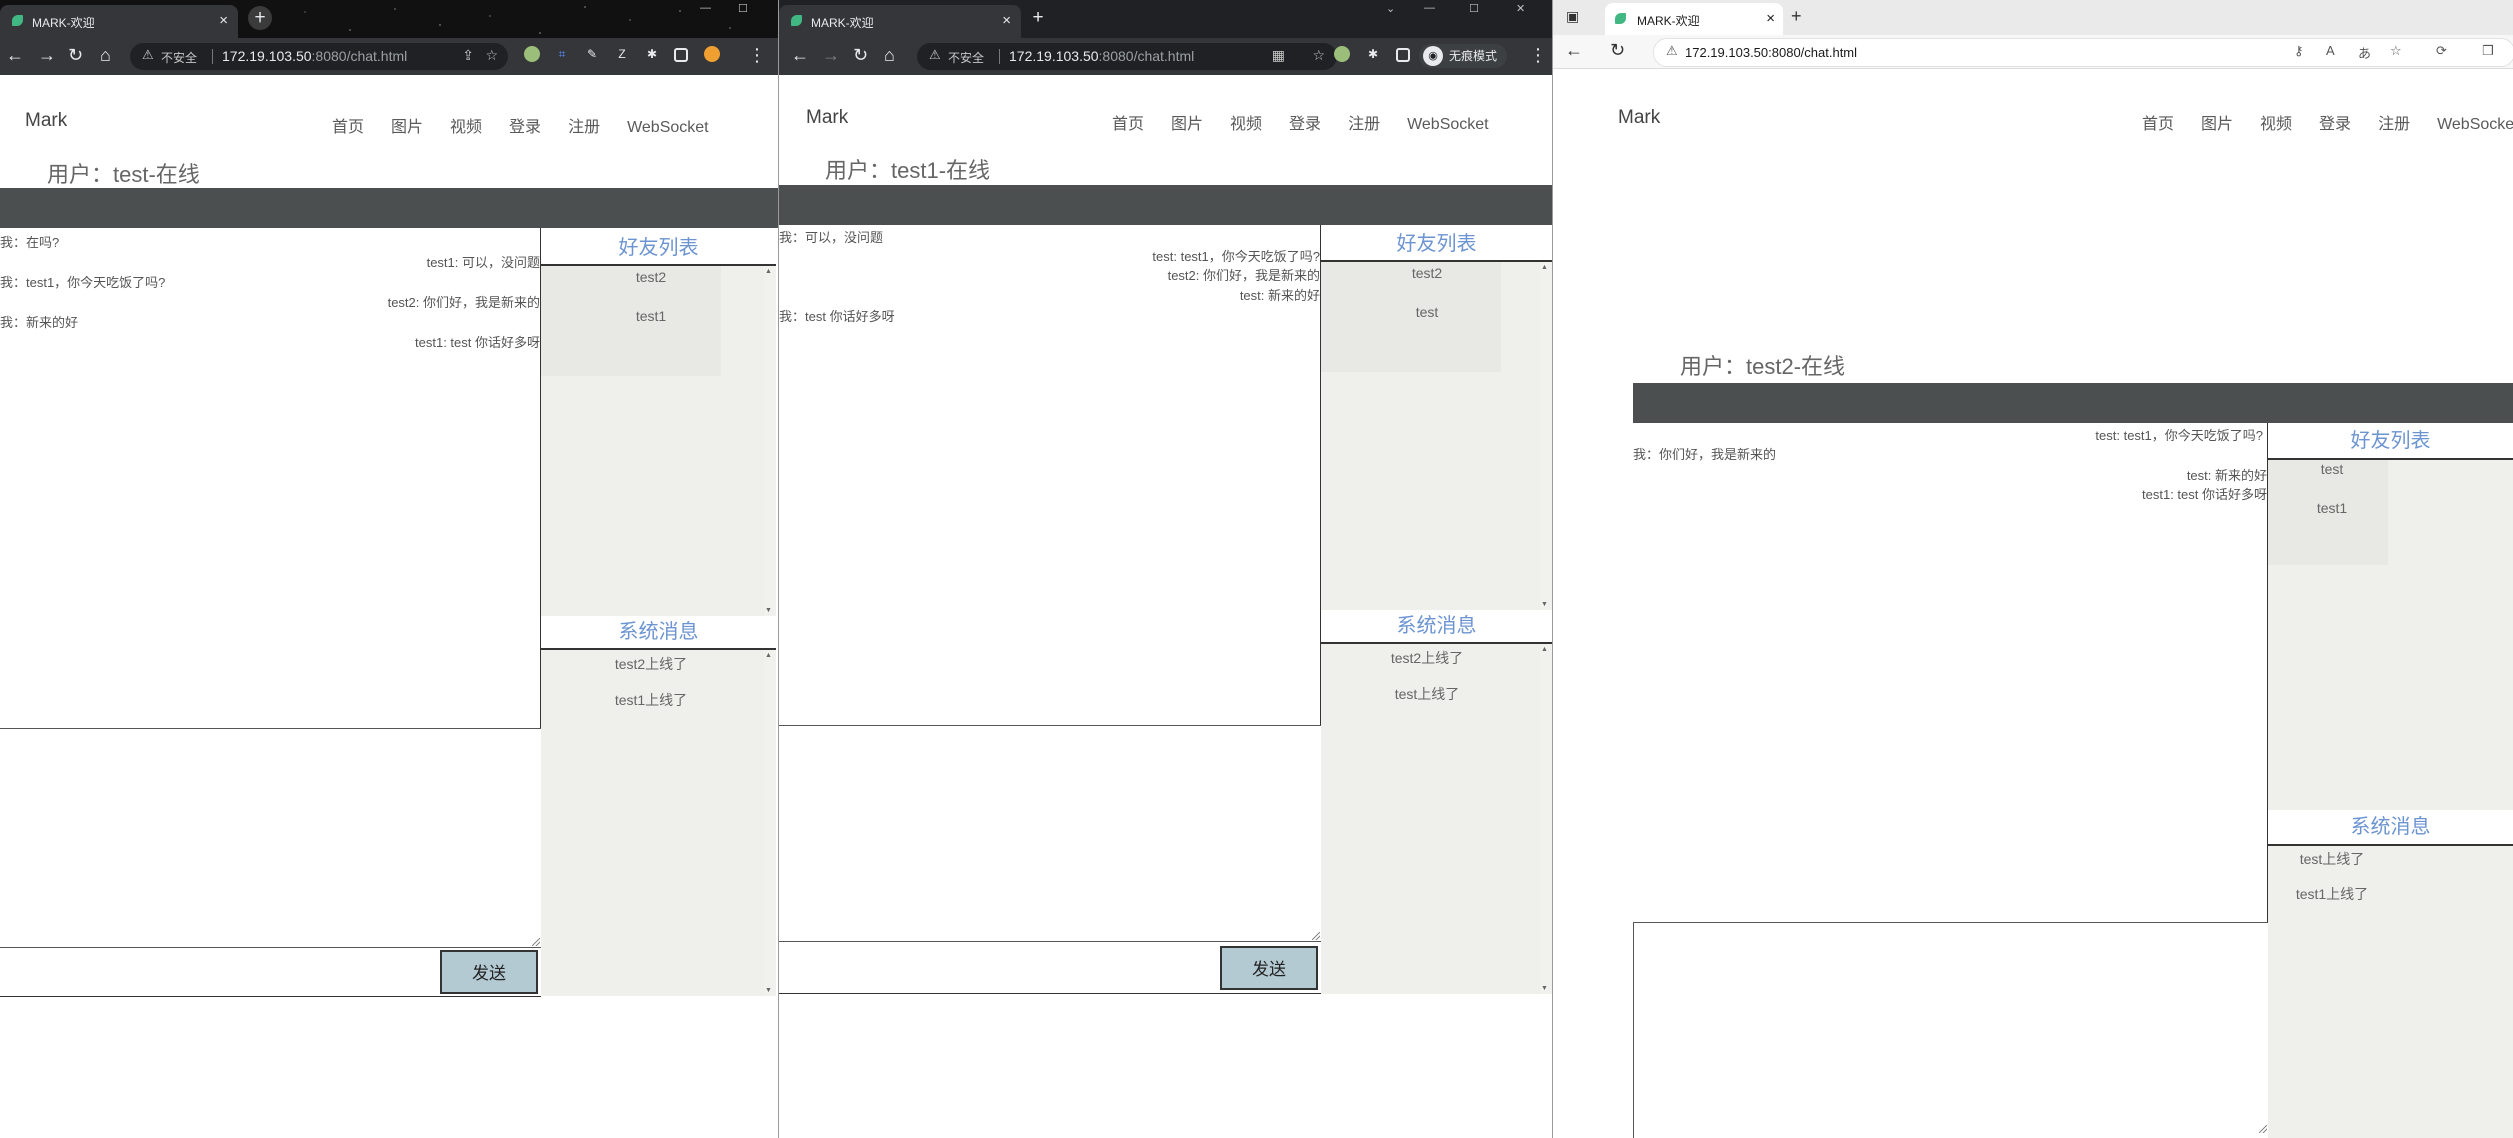  Describe the element at coordinates (1278, 55) in the screenshot. I see `qr-code-icon: ▦` at that location.